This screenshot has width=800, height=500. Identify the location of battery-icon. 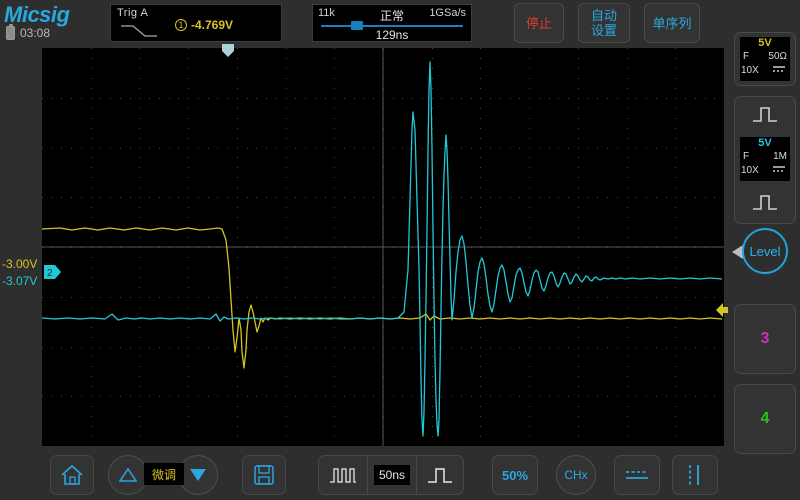
(10, 31).